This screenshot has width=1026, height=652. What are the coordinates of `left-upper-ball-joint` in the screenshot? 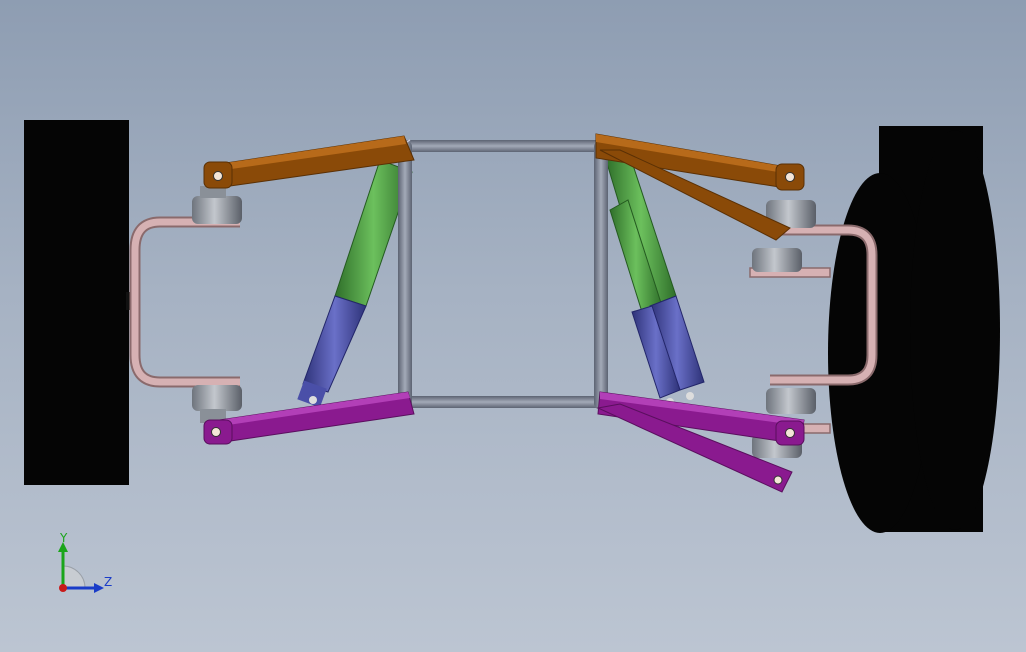 It's located at (217, 205).